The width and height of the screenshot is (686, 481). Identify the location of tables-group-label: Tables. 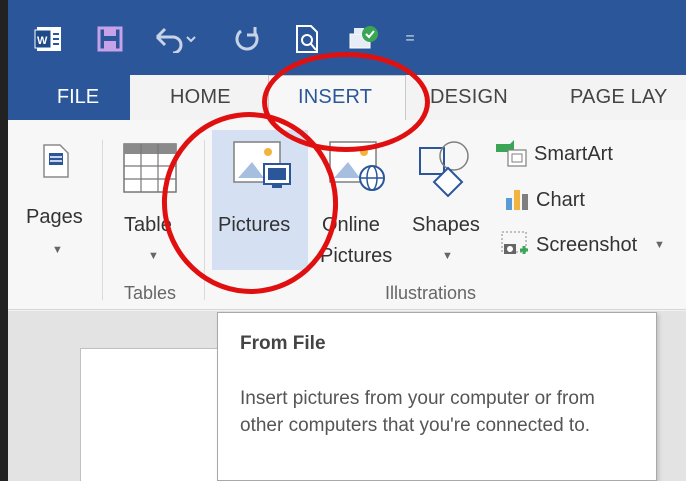
(150, 293).